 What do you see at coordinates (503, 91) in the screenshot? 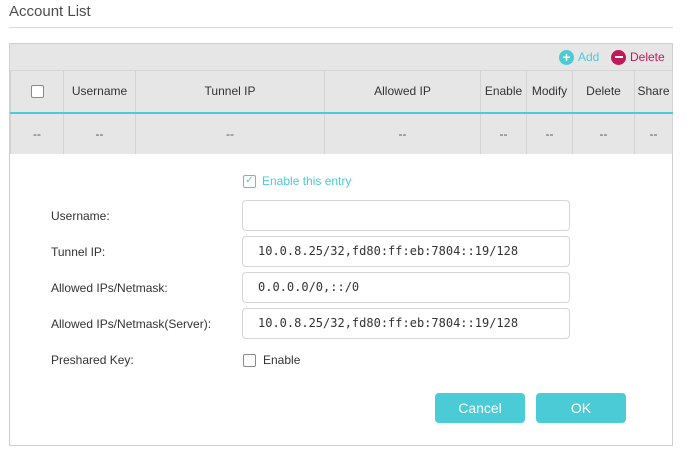
I see `column-header-enable: Enable` at bounding box center [503, 91].